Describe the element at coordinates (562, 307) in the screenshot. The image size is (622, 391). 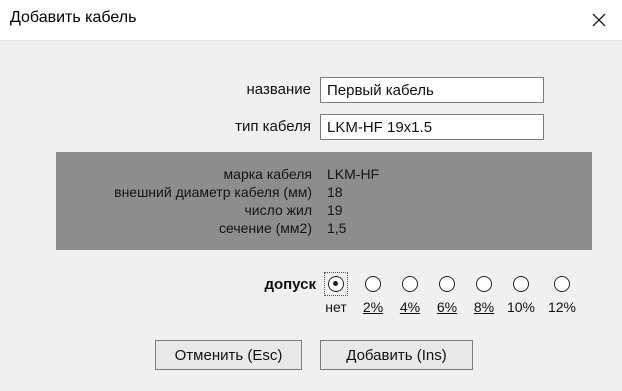
I see `radio-label: 12%` at that location.